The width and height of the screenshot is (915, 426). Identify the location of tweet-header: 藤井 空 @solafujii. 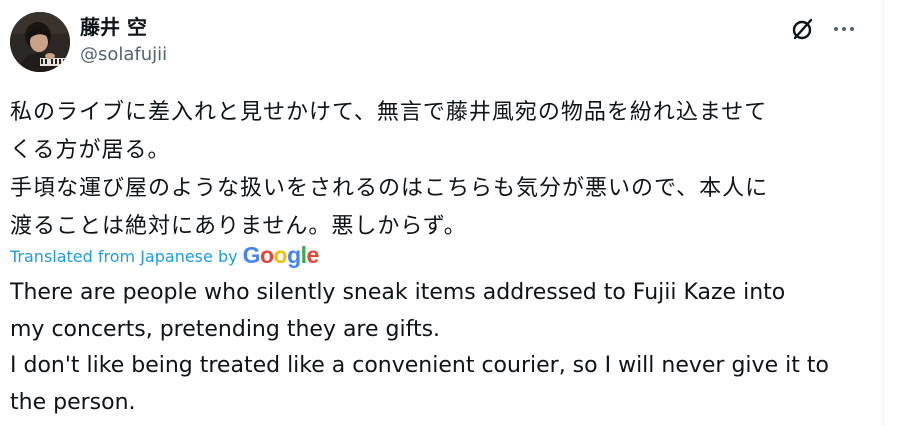
(440, 43).